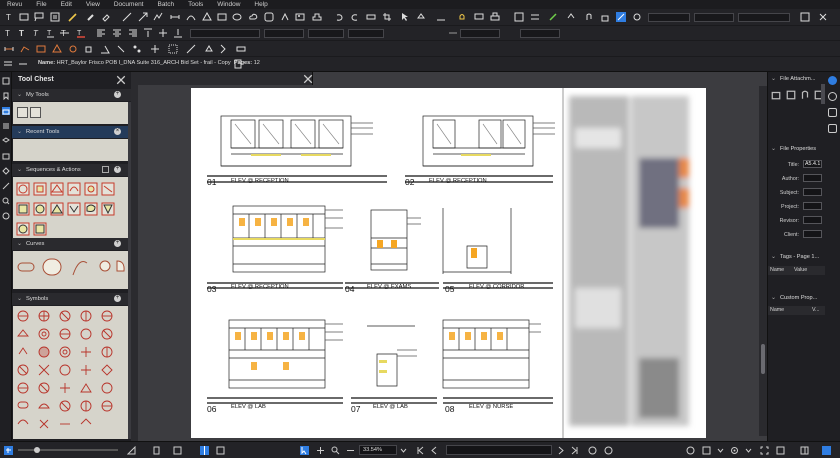 The width and height of the screenshot is (840, 458). Describe the element at coordinates (812, 178) in the screenshot. I see `author-field` at that location.